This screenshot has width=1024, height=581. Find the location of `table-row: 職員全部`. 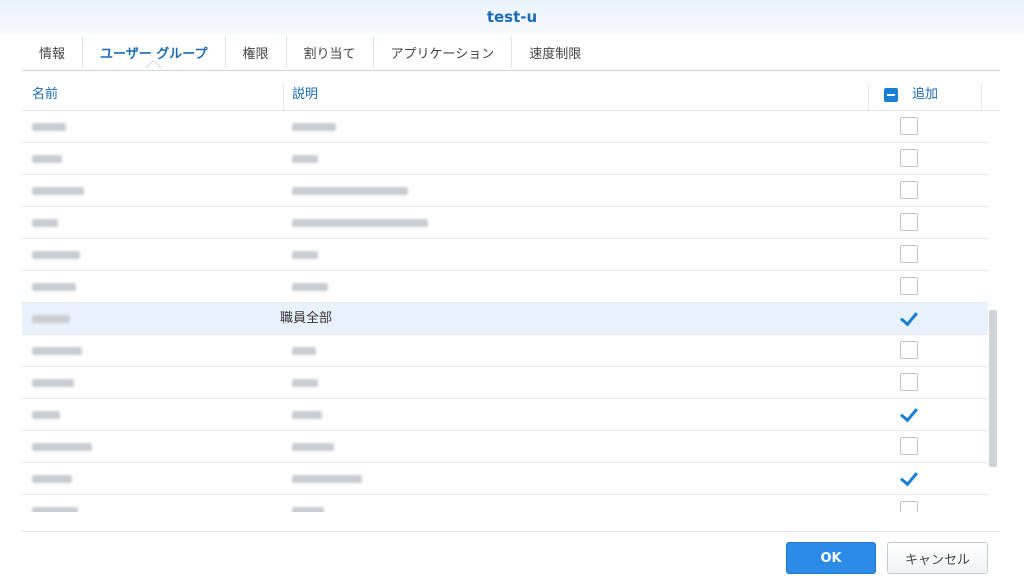

table-row: 職員全部 is located at coordinates (505, 319).